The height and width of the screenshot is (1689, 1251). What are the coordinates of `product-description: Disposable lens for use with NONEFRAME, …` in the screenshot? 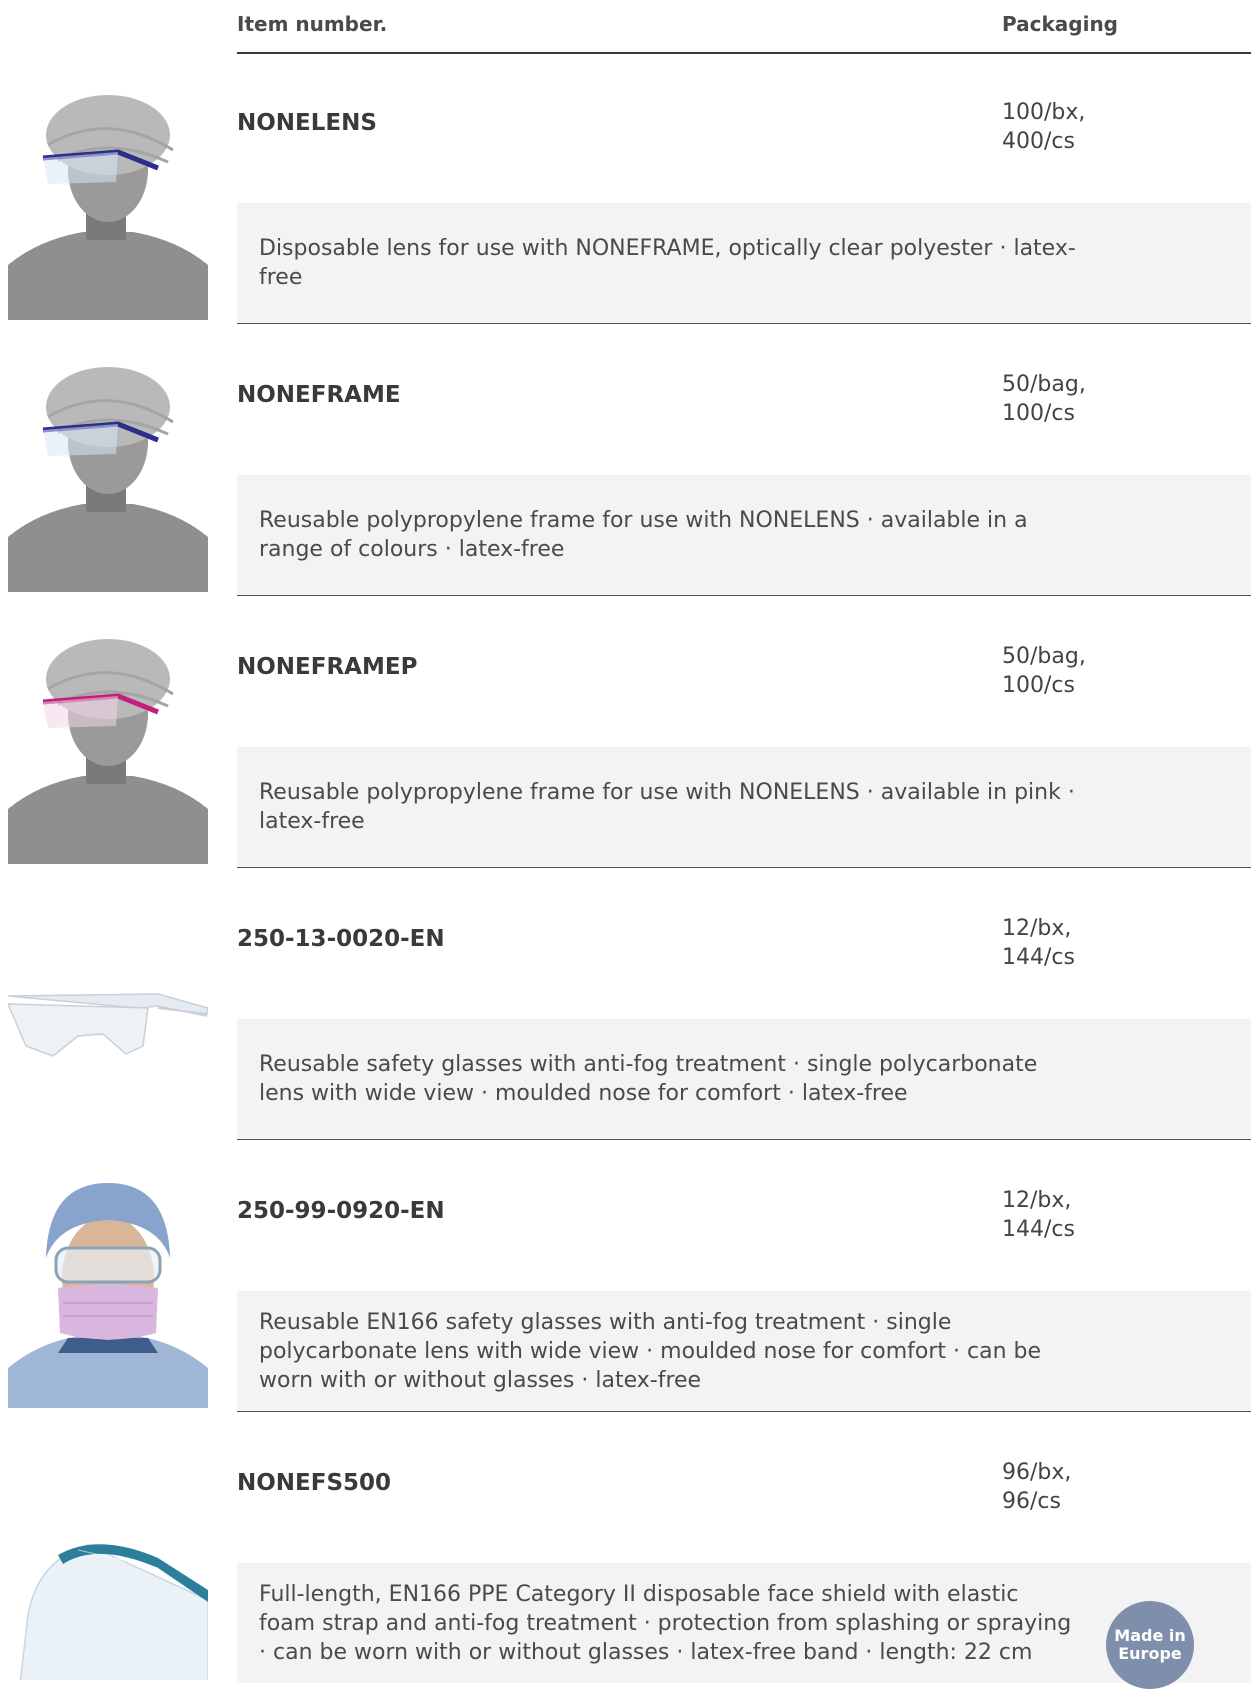 It's located at (667, 263).